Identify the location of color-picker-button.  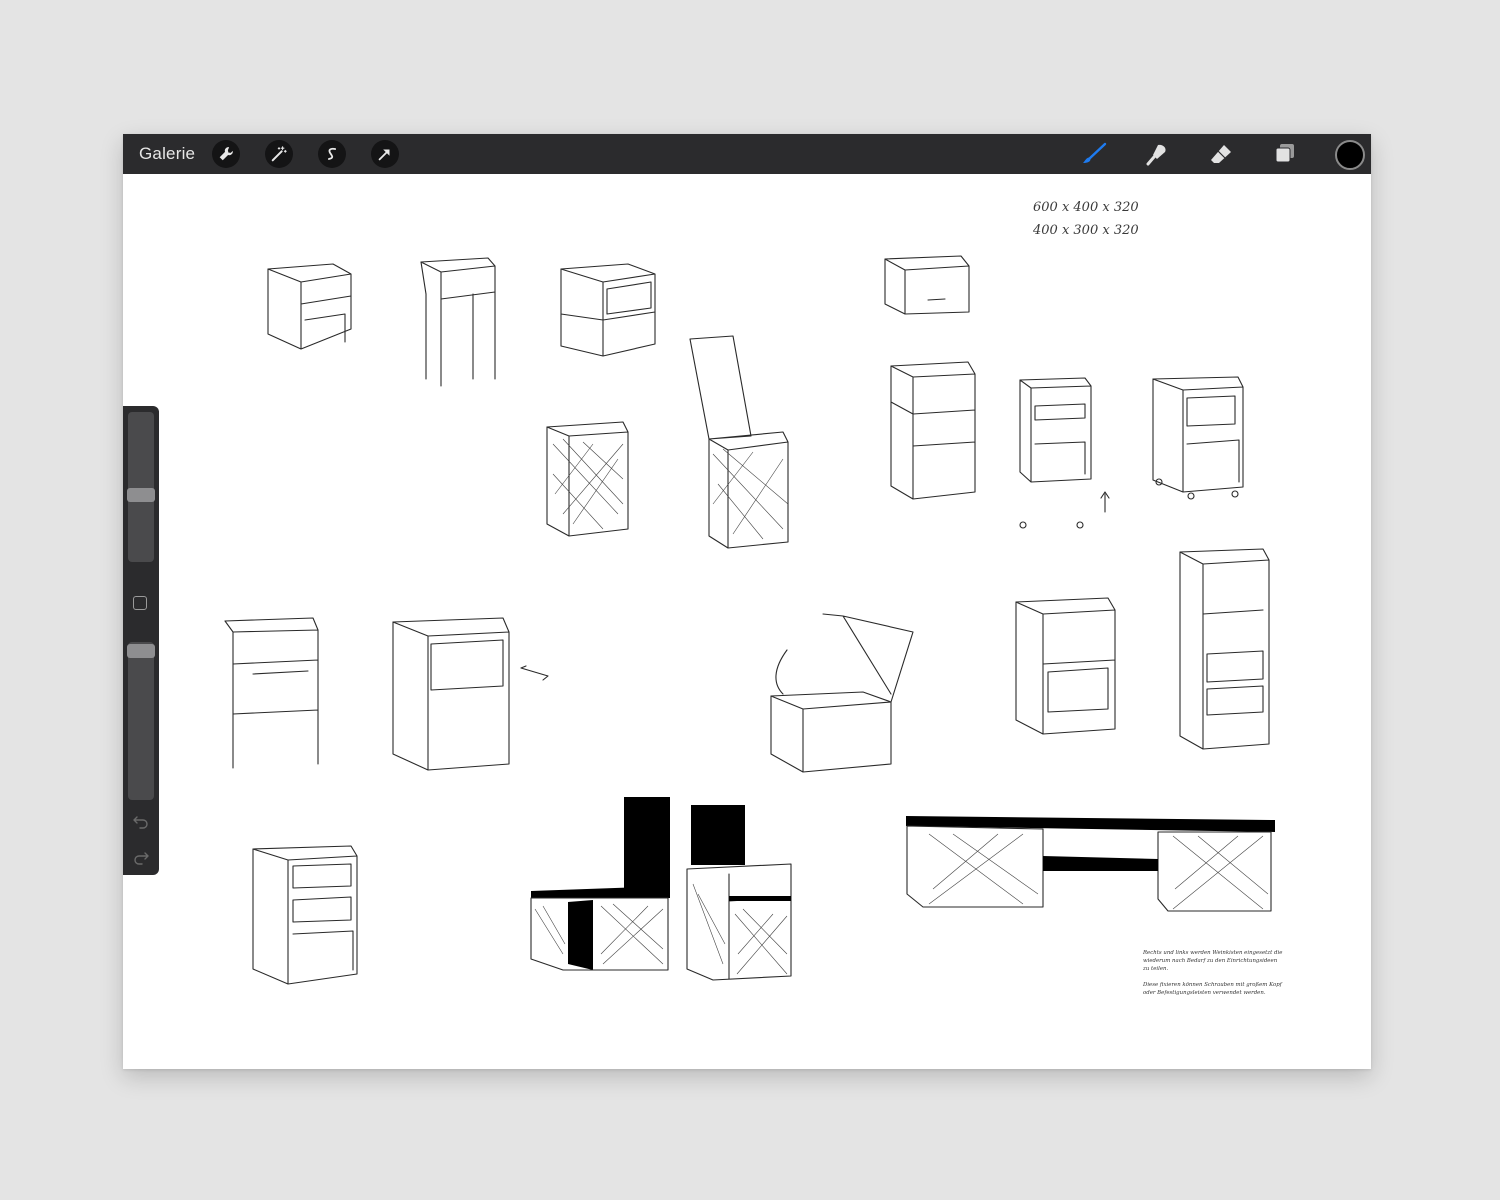
(1350, 155).